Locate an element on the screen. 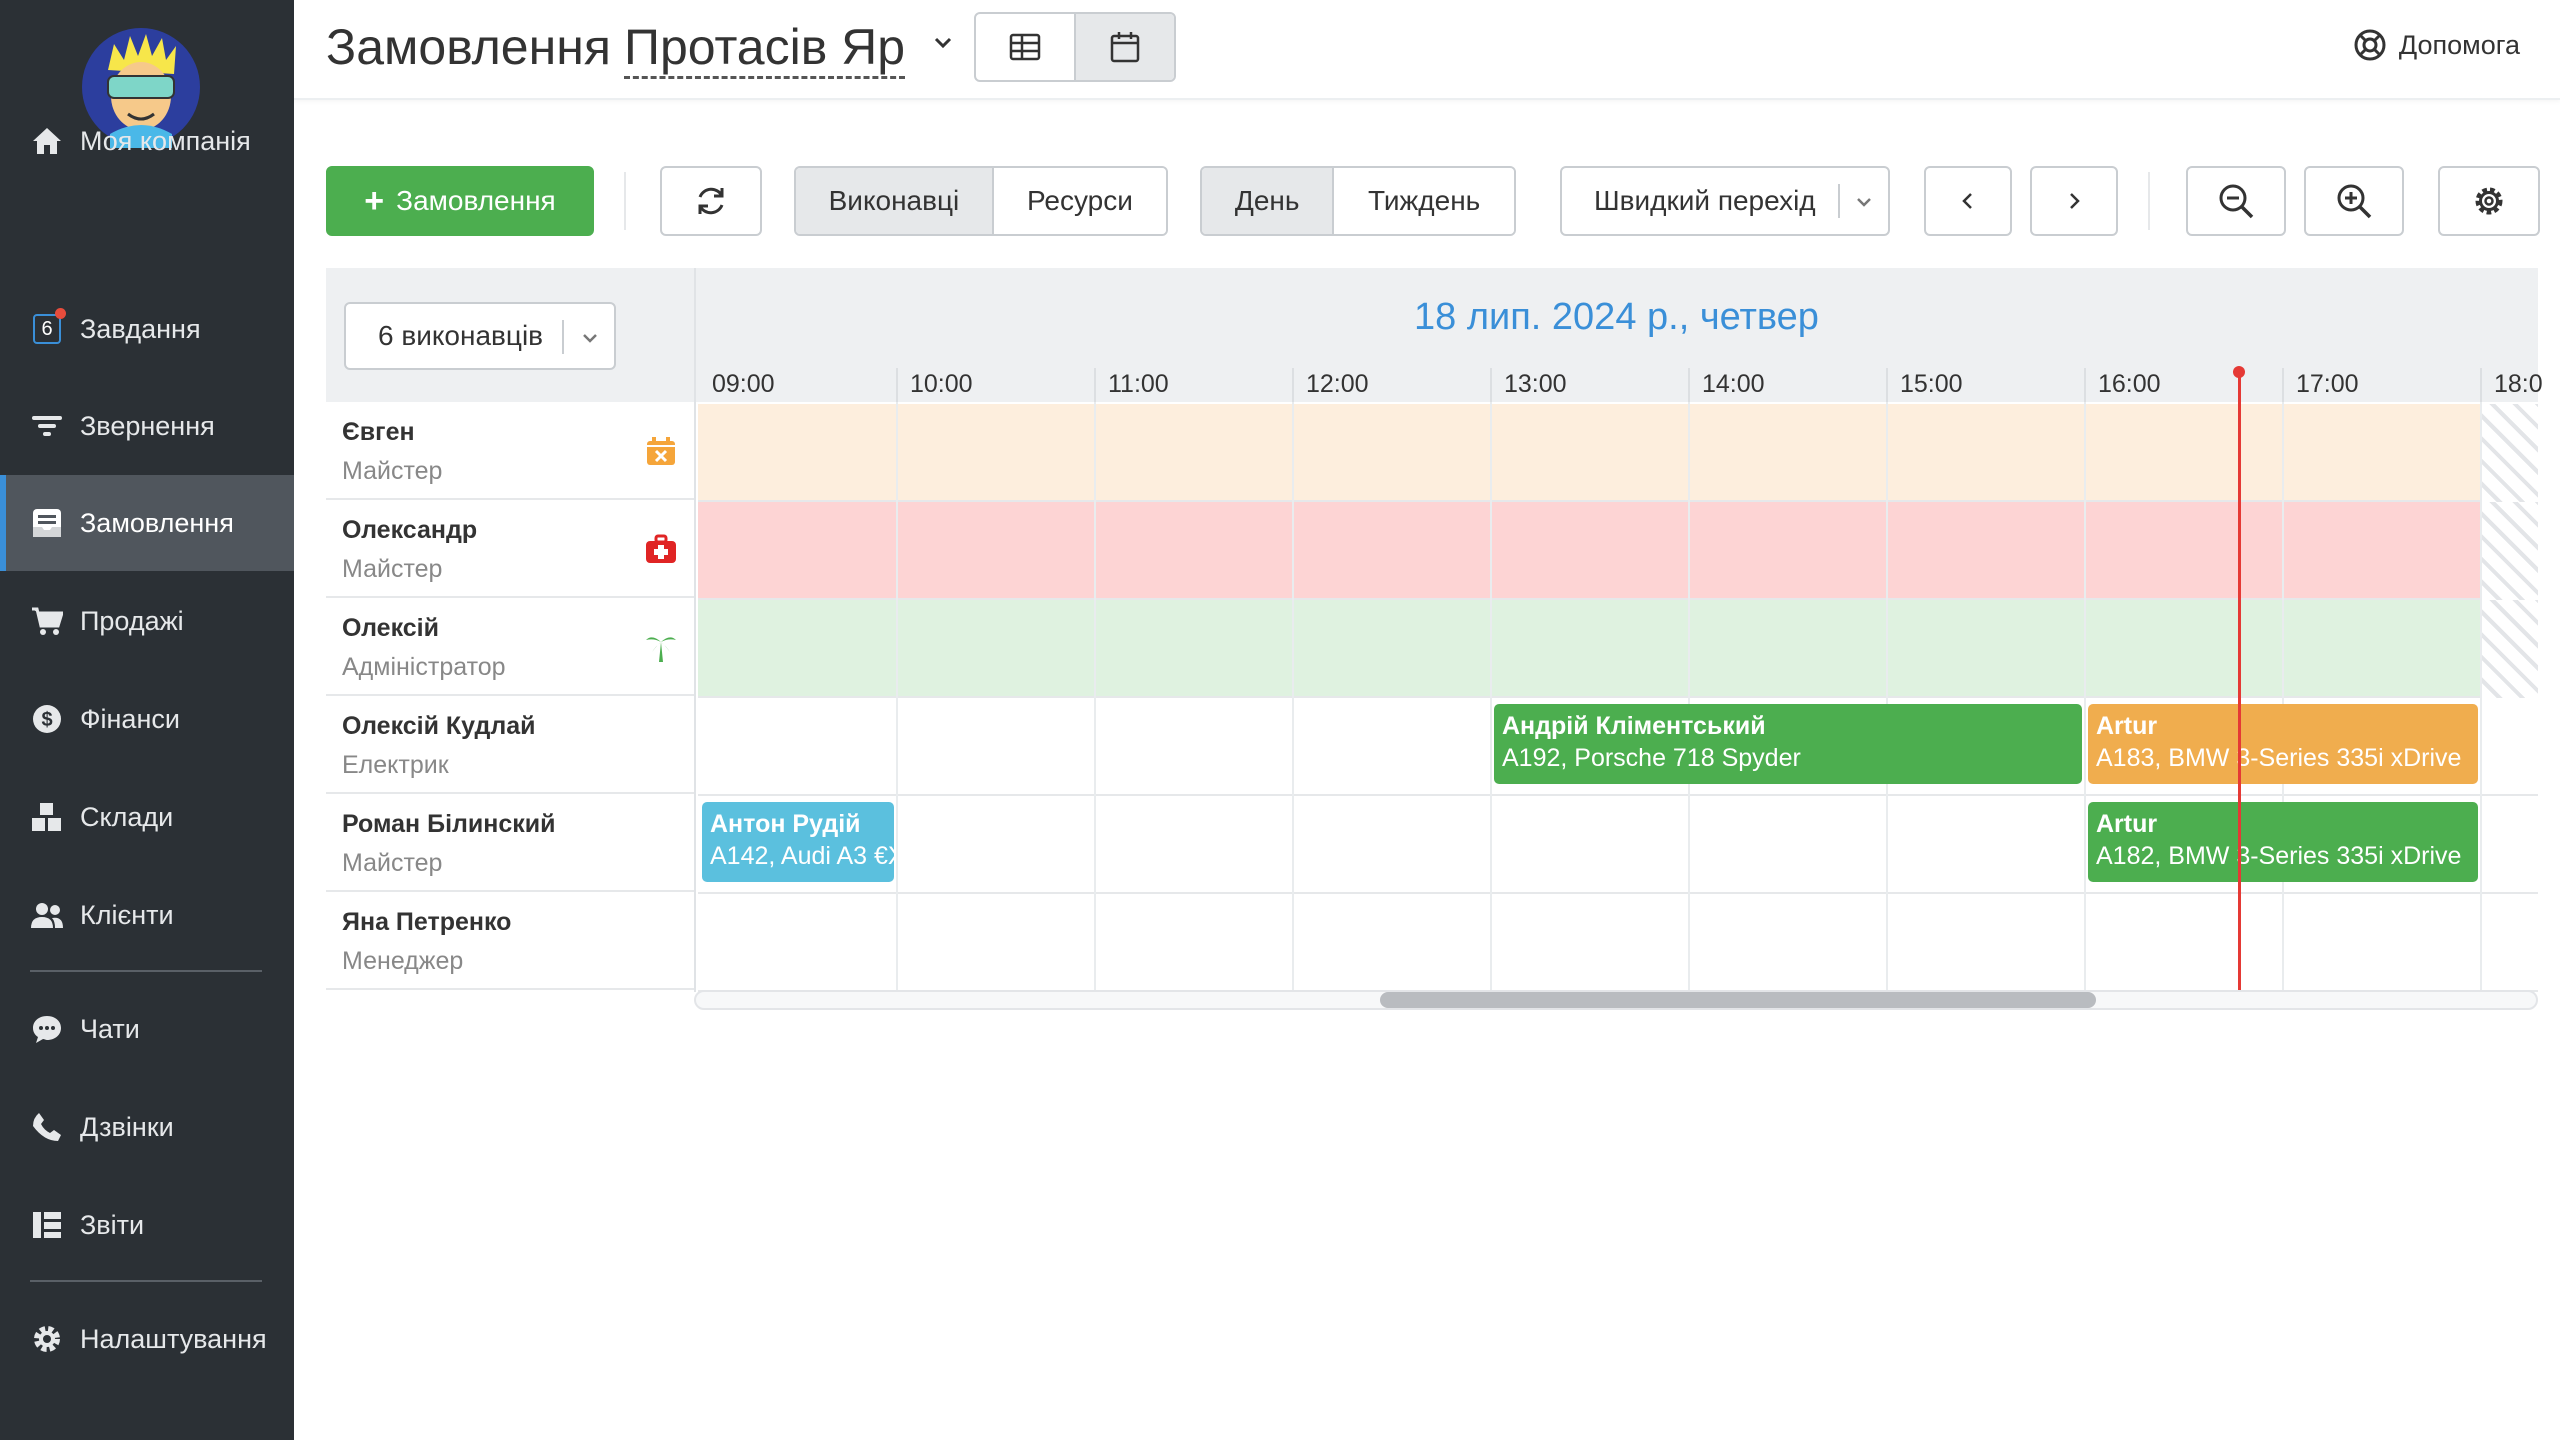 This screenshot has height=1440, width=2560. executor-row-label: Олексій Адміністратор is located at coordinates (510, 647).